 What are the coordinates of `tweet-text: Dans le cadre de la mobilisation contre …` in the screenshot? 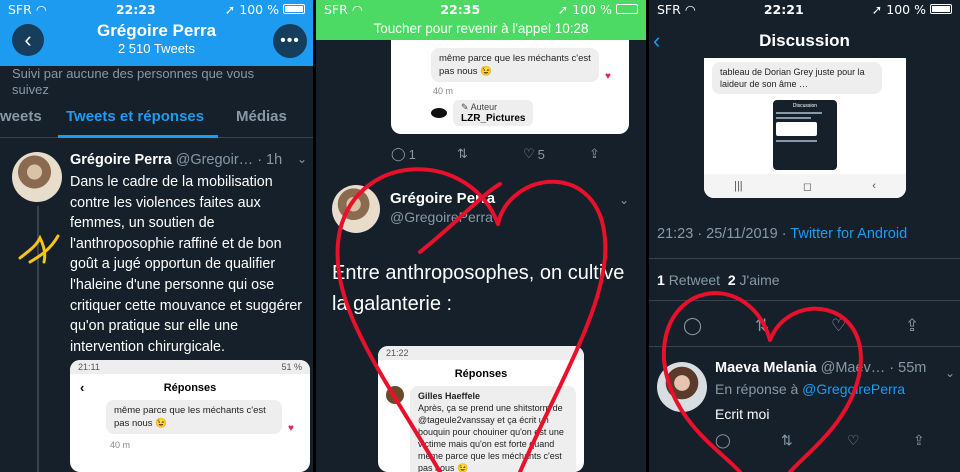 It's located at (186, 264).